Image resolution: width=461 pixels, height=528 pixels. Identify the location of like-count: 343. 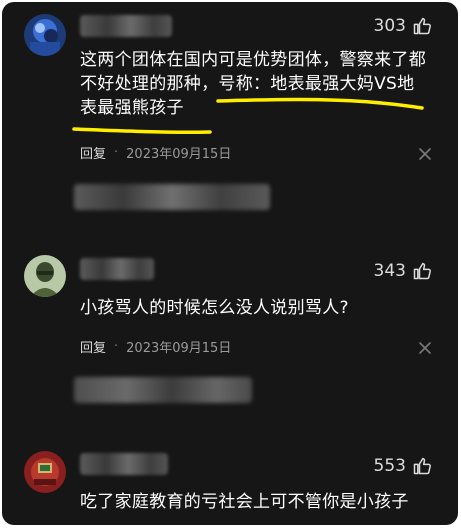
(389, 271).